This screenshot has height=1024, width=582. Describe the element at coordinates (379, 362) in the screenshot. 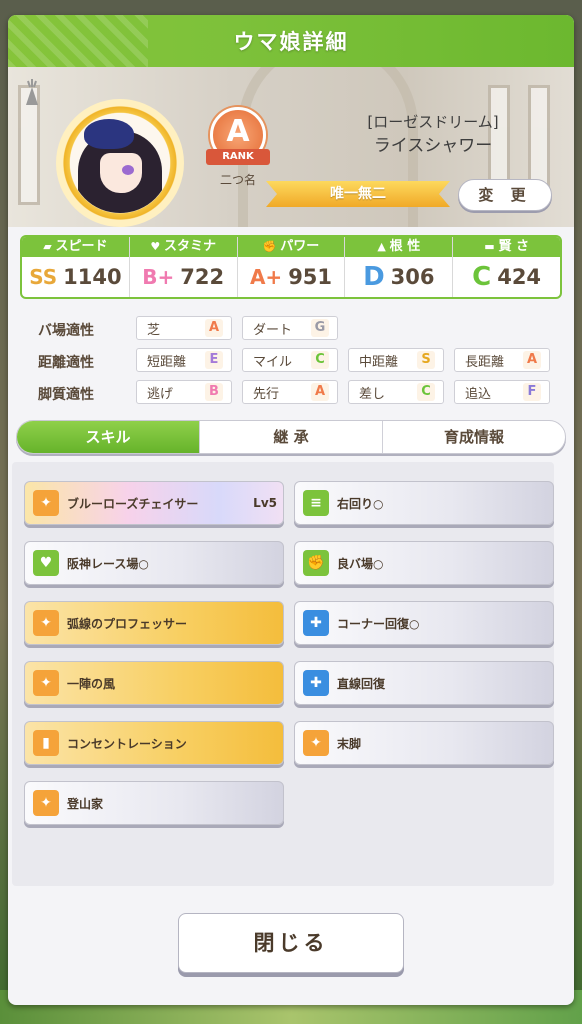

I see `aptitude-name: 中距離` at that location.